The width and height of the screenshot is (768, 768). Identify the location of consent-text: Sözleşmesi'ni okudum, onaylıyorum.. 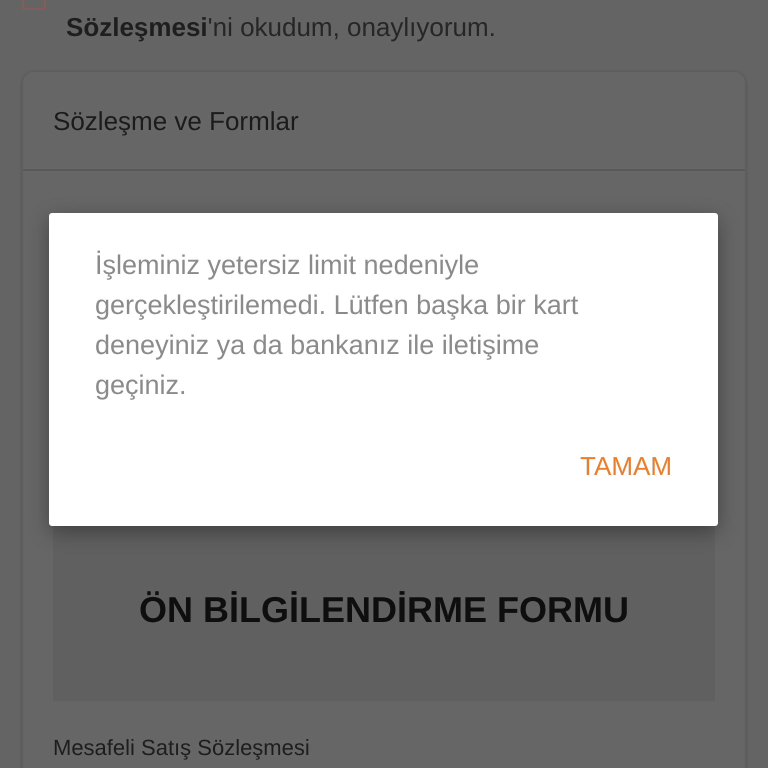
(281, 27).